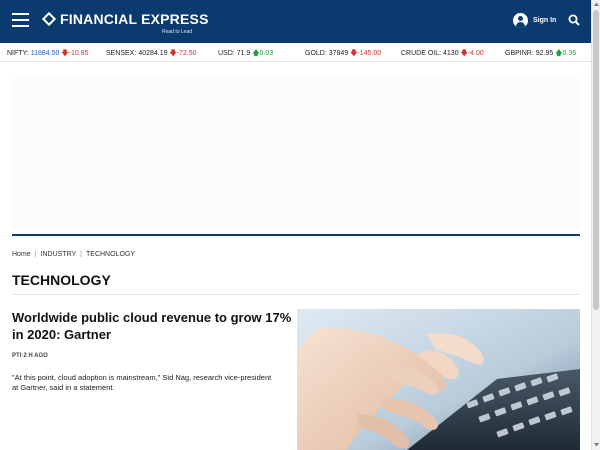 This screenshot has height=450, width=600. I want to click on site-header: FINANCIAL EXPRESS Read to Lead Sign In, so click(295, 21).